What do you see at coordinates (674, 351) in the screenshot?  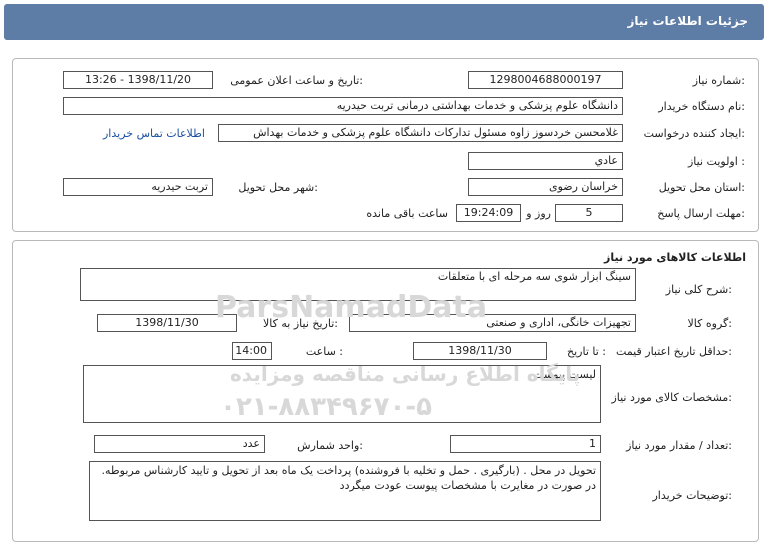 I see `validity-label: حداقل تاریخ اعتبار قیمت:` at bounding box center [674, 351].